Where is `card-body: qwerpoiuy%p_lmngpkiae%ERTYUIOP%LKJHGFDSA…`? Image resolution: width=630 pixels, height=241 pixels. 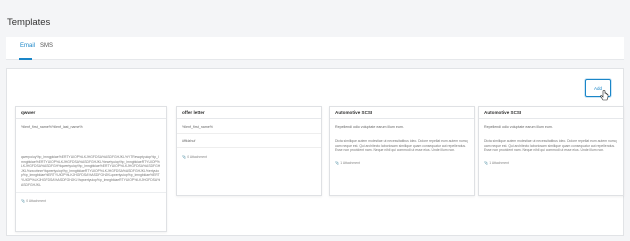 card-body: qwerpoiuy%p_lmngpkiae%ERTYUIOP%LKJHGFDSA… is located at coordinates (91, 171).